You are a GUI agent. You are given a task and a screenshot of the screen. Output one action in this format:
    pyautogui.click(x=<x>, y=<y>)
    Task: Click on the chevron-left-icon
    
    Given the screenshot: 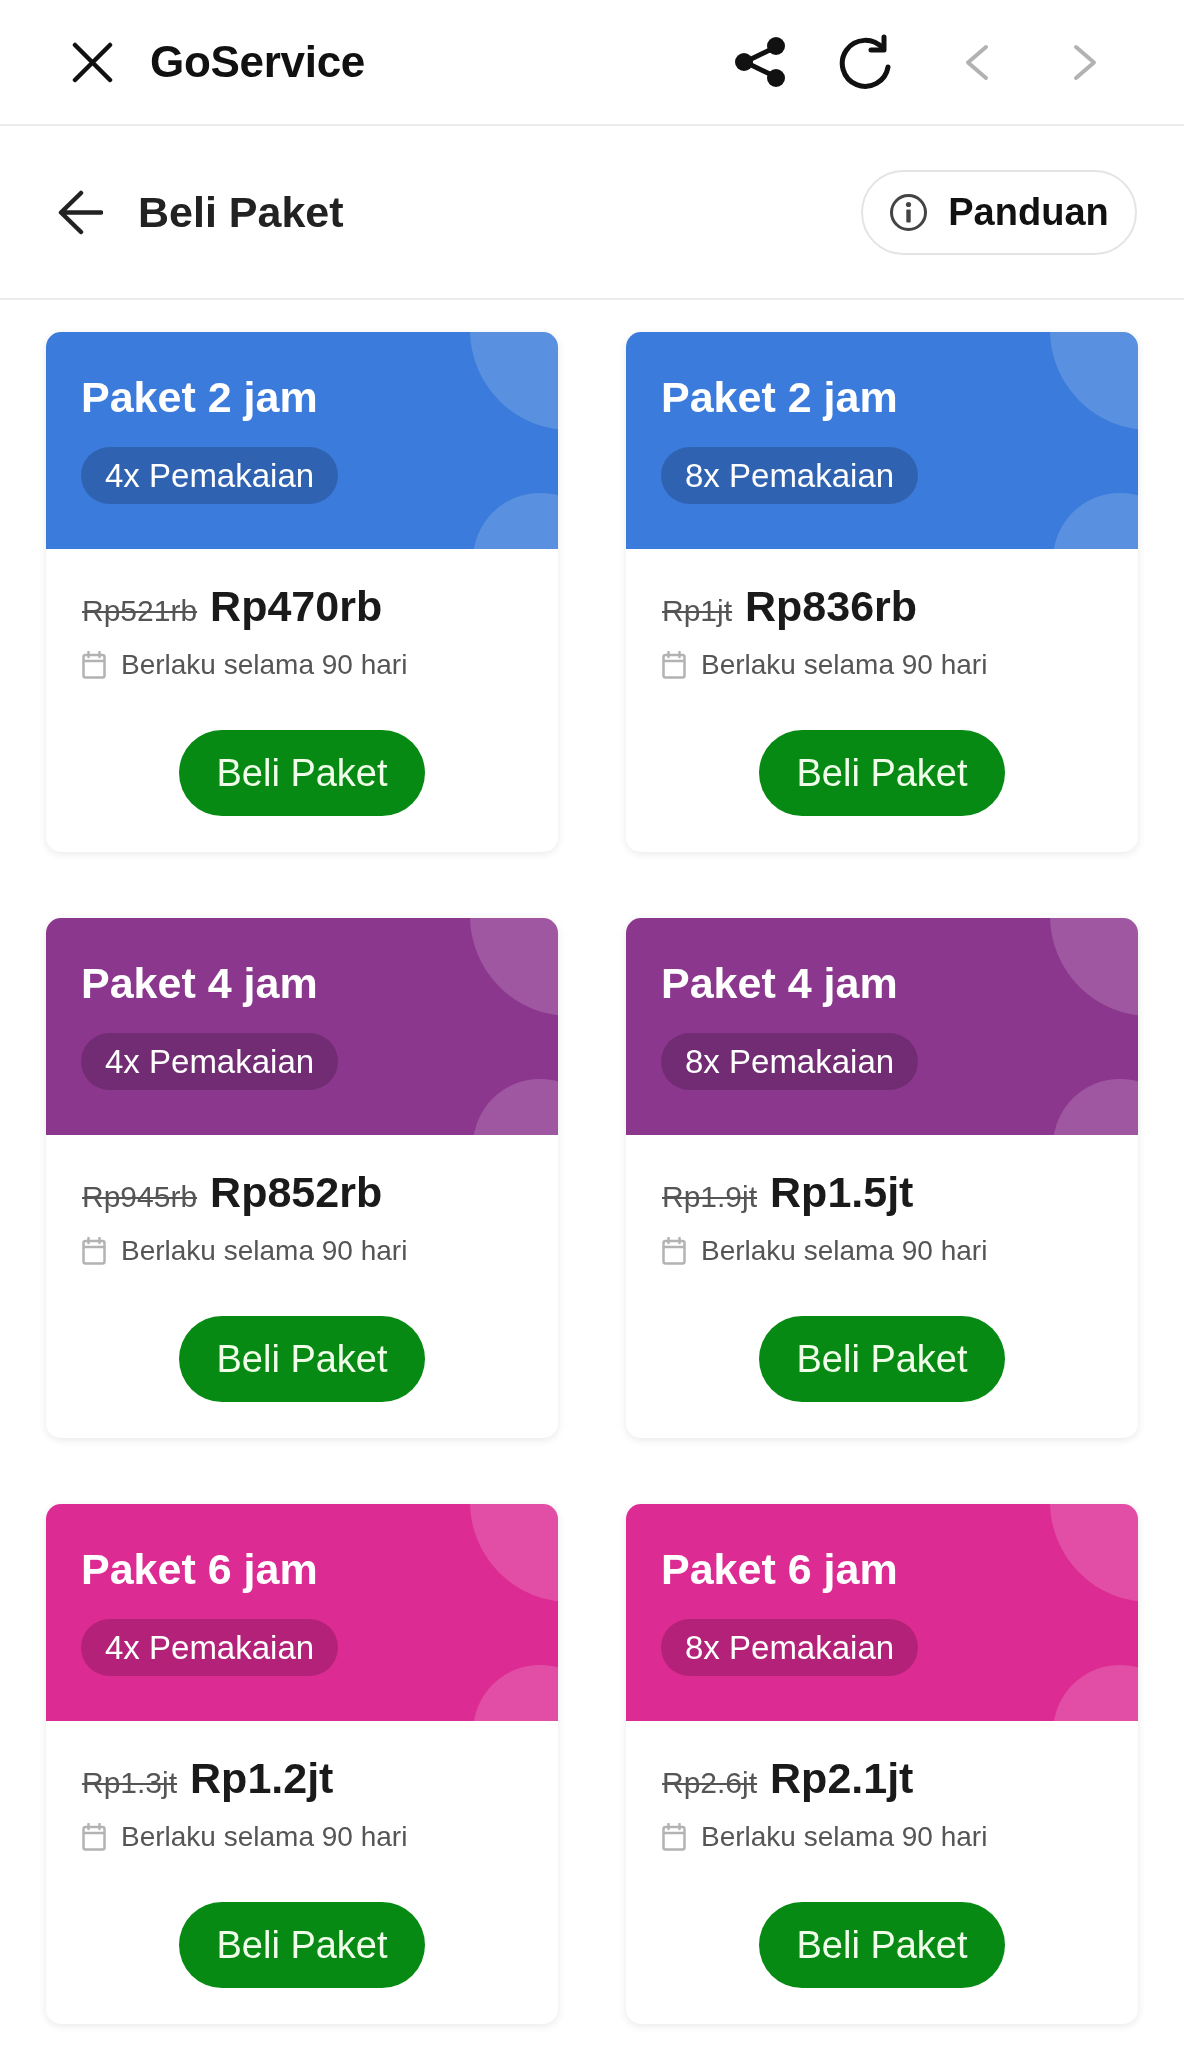 What is the action you would take?
    pyautogui.click(x=976, y=62)
    